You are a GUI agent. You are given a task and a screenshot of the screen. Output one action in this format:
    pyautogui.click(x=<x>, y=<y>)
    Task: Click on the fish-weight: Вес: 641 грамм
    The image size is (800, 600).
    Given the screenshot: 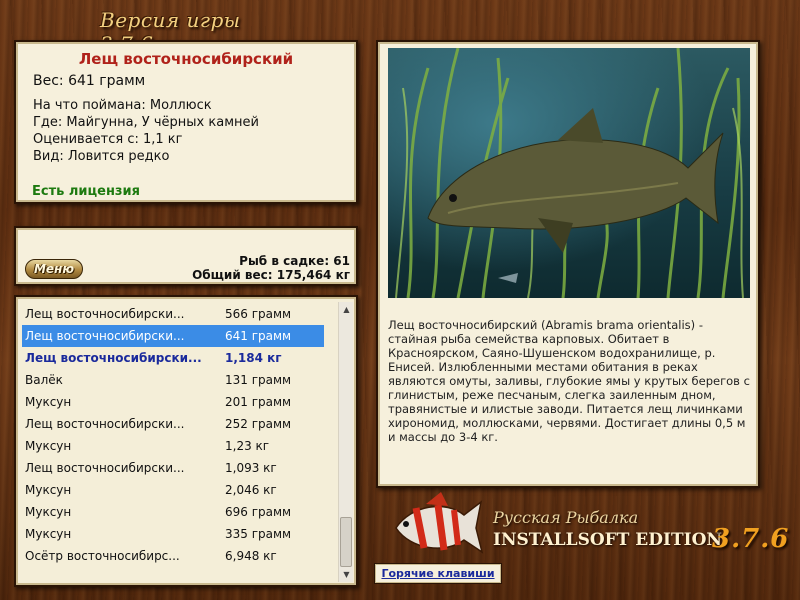 What is the action you would take?
    pyautogui.click(x=89, y=81)
    